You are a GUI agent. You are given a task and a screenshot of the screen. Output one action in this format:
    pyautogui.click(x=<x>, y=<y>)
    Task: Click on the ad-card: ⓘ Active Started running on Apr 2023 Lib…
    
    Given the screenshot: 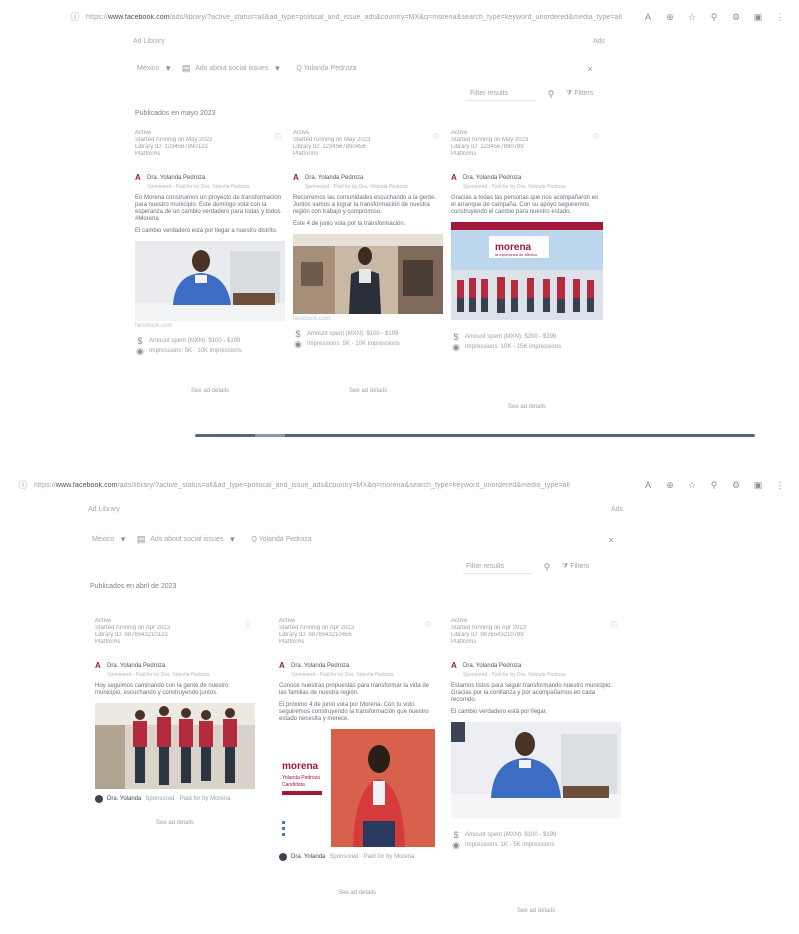 What is the action you would take?
    pyautogui.click(x=357, y=753)
    